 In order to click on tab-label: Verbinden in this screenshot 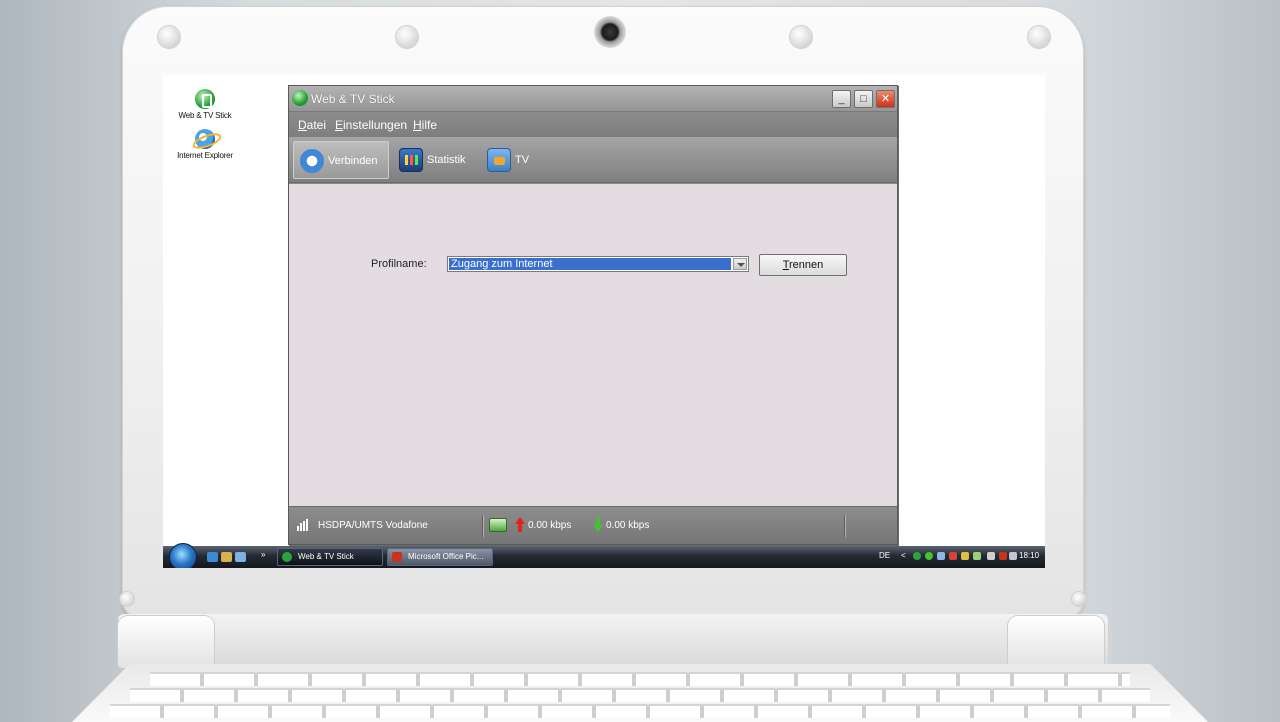, I will do `click(353, 161)`.